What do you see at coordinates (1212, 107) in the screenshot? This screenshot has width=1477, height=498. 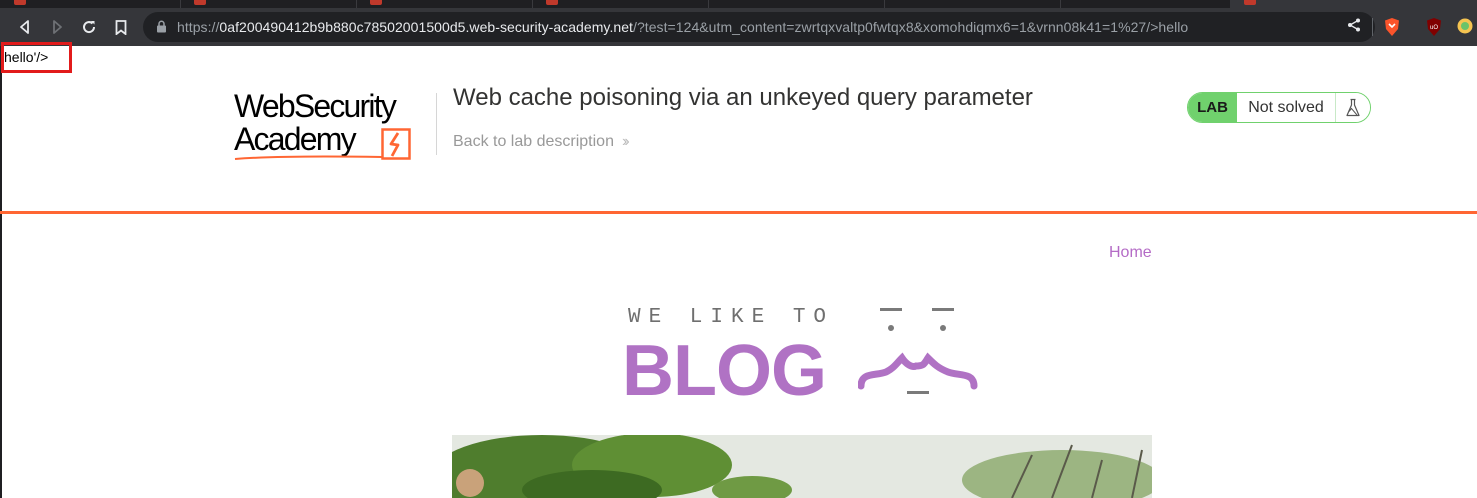 I see `lab-tag: LAB` at bounding box center [1212, 107].